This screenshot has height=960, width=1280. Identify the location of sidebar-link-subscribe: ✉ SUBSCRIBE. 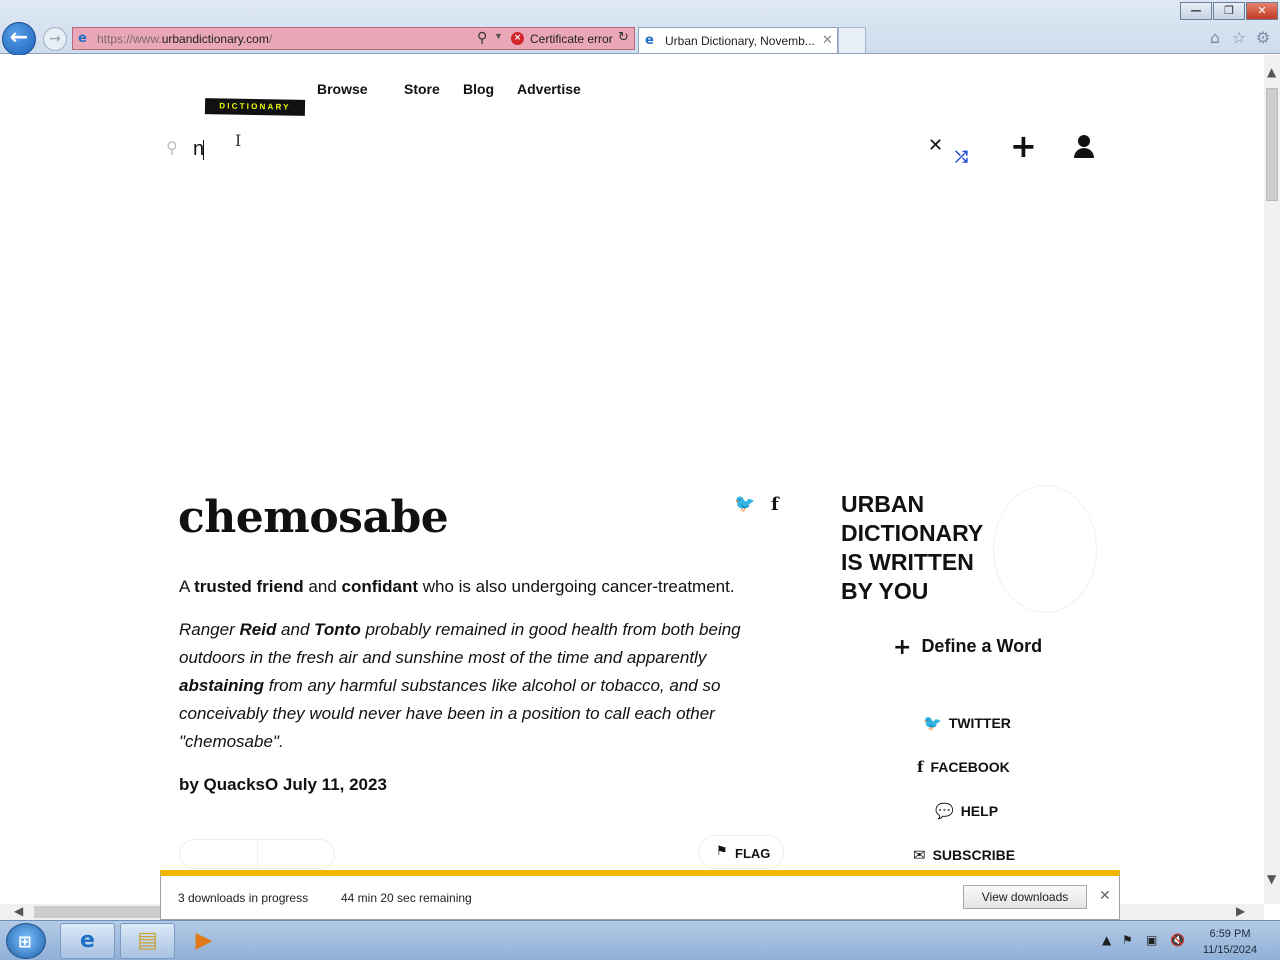
(964, 855).